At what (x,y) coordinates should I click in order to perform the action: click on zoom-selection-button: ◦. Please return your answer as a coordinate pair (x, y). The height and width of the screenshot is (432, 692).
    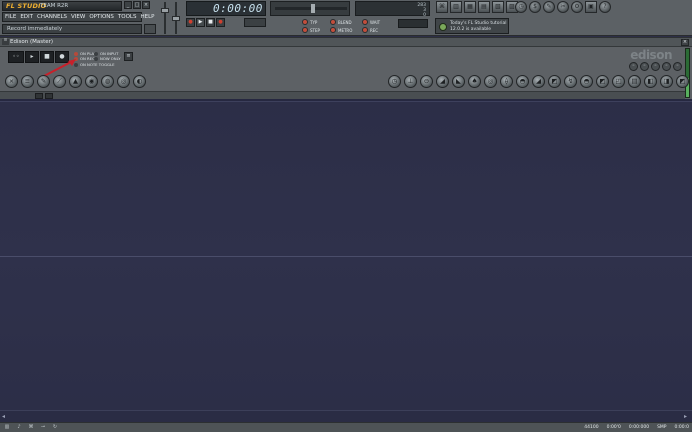
    Looking at the image, I should click on (666, 66).